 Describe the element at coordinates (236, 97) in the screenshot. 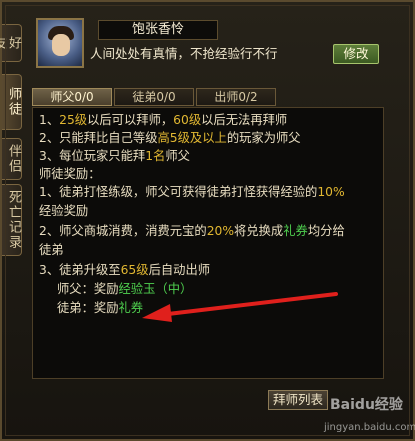

I see `tab-graduated: 出师0/2` at that location.